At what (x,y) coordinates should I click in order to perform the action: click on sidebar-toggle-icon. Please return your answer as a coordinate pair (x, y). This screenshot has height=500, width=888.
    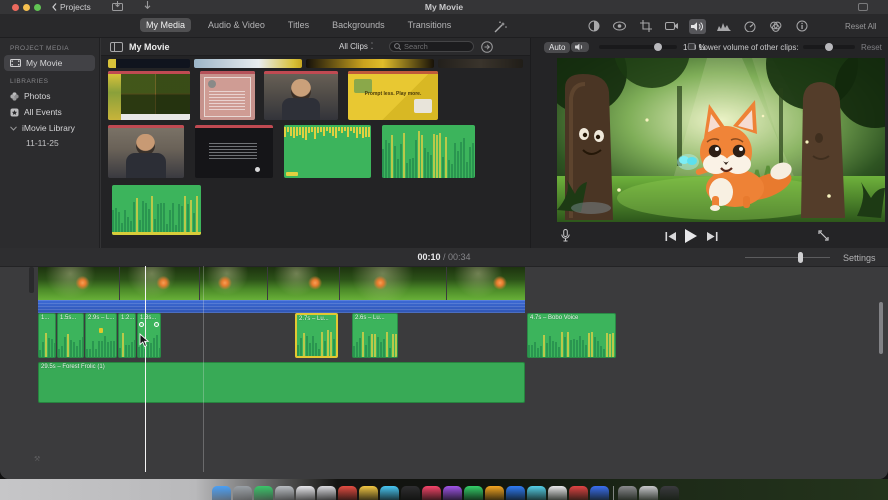
    Looking at the image, I should click on (116, 47).